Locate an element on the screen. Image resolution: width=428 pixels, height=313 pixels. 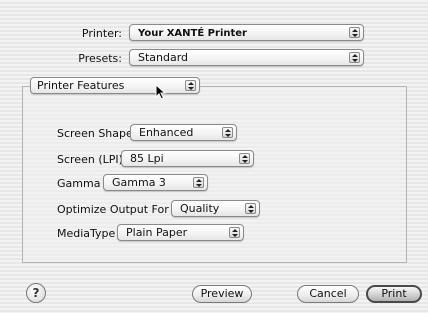
section-popup: Printer Features is located at coordinates (115, 85).